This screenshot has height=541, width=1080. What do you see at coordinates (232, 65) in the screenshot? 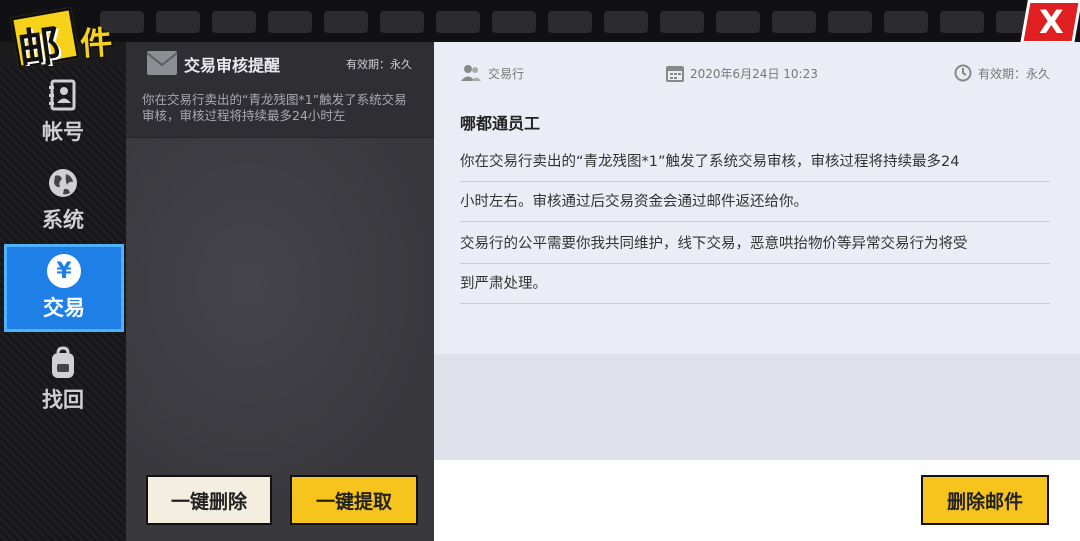
I see `mail-subject: 交易审核提醒` at bounding box center [232, 65].